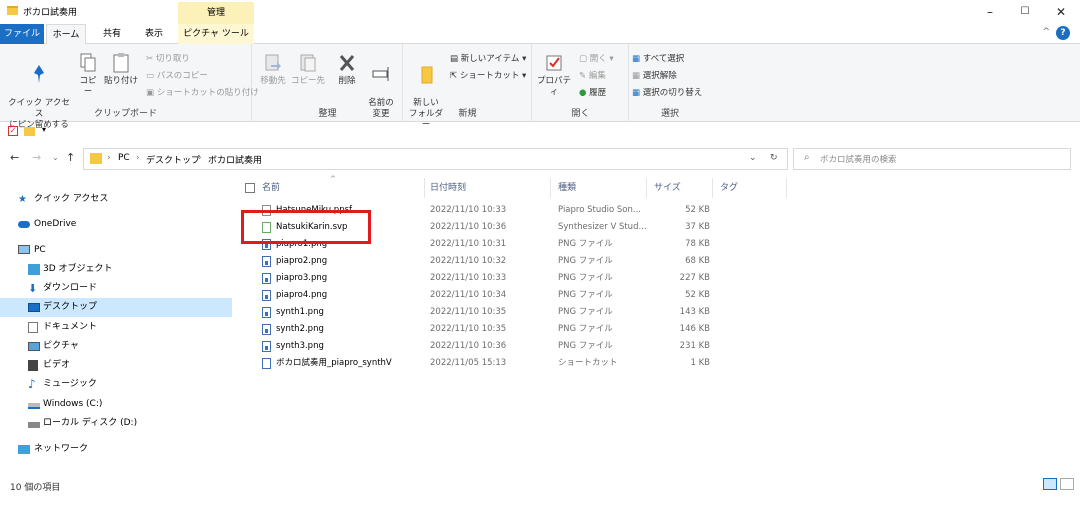 Image resolution: width=1080 pixels, height=521 pixels. Describe the element at coordinates (250, 188) in the screenshot. I see `select-all-checkbox` at that location.